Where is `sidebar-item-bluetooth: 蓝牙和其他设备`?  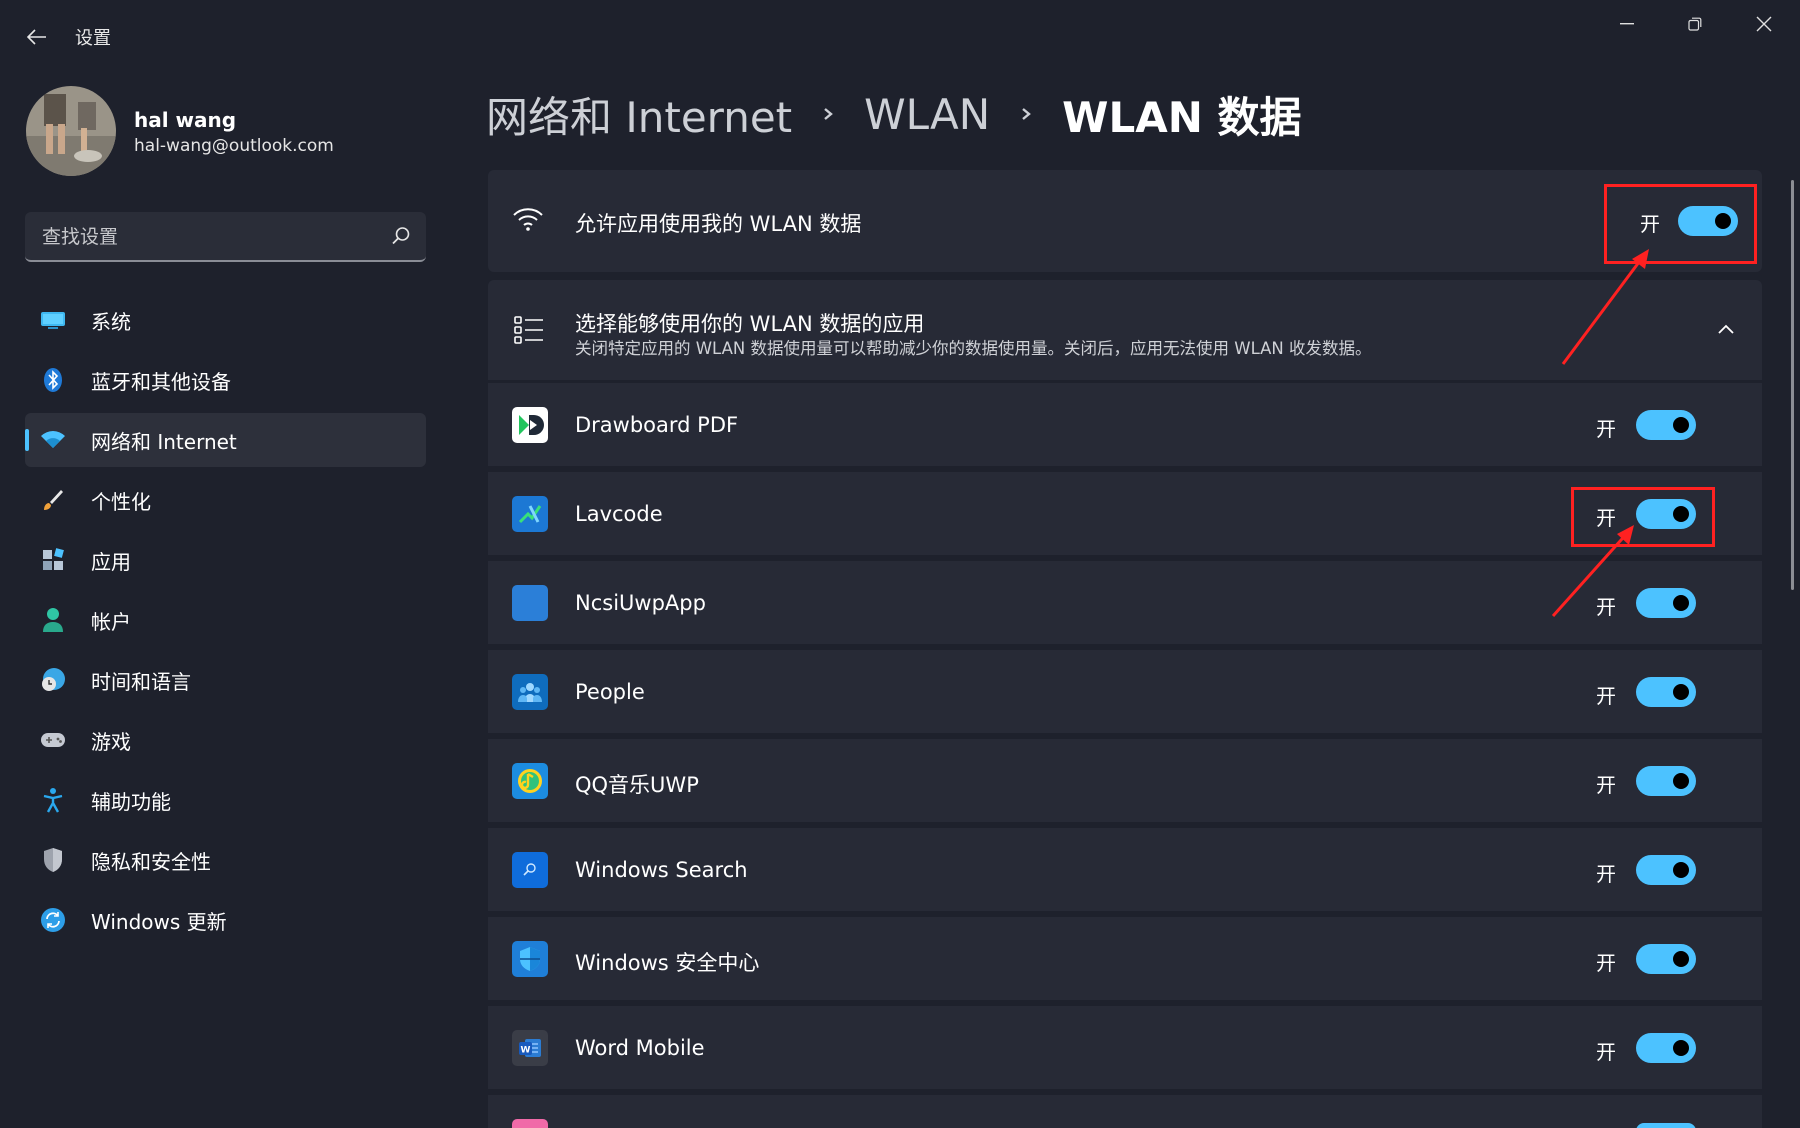 sidebar-item-bluetooth: 蓝牙和其他设备 is located at coordinates (225, 380).